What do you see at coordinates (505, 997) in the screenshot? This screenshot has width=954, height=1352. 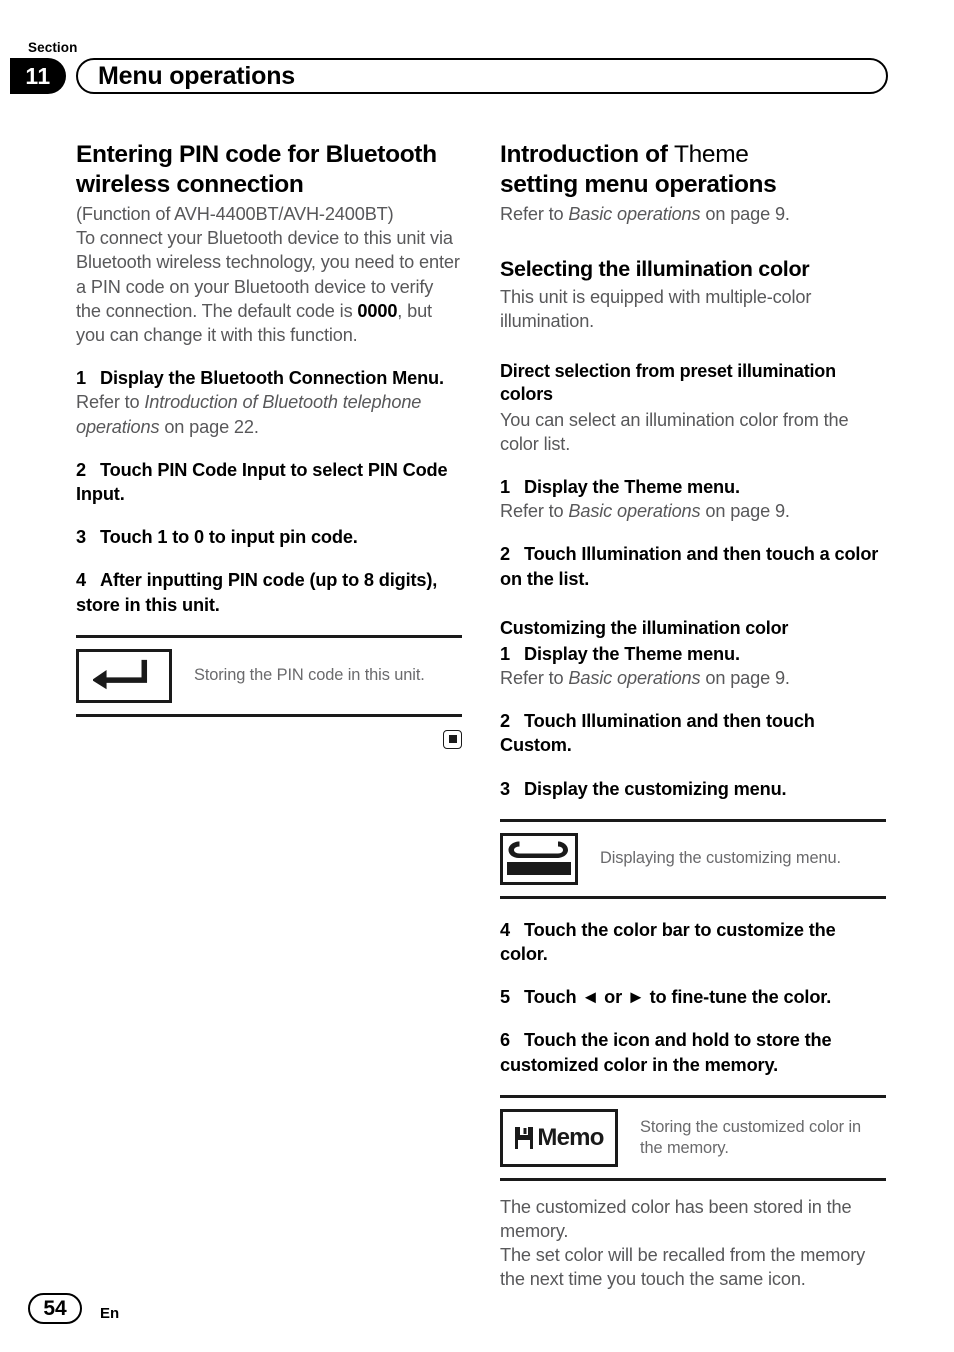 I see `step-number: 5` at bounding box center [505, 997].